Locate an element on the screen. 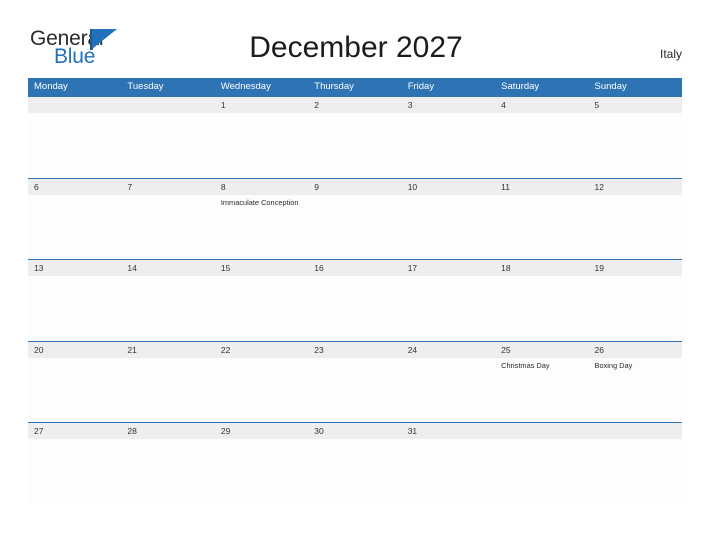  day-number: 13 is located at coordinates (74, 268).